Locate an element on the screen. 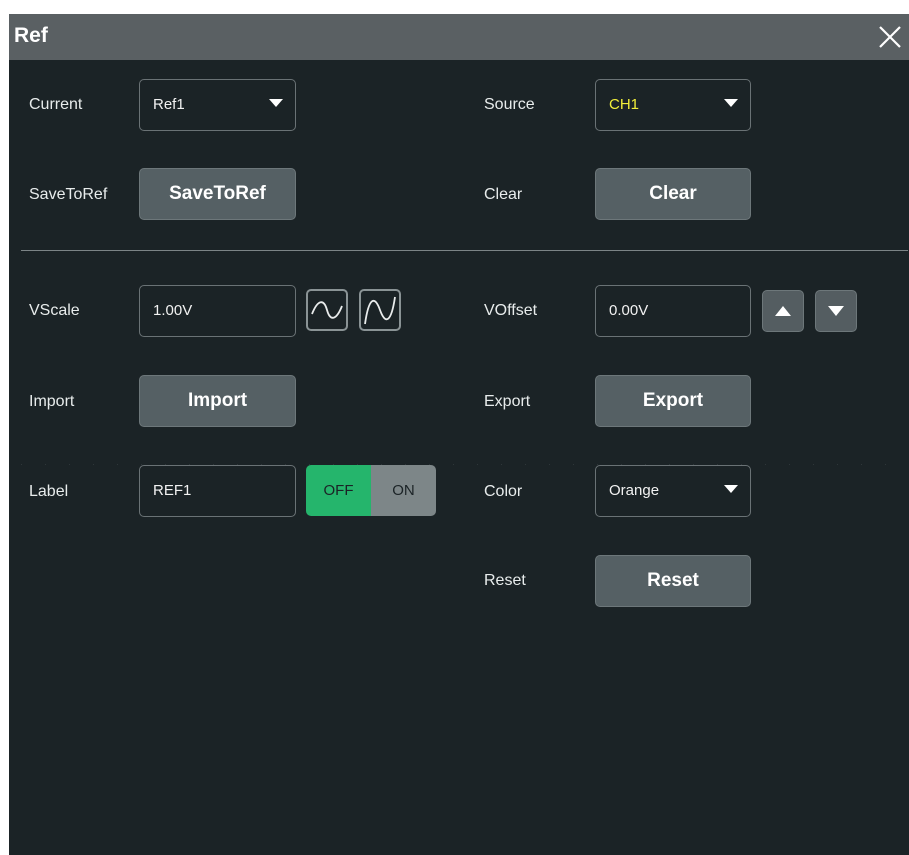 The height and width of the screenshot is (855, 909). export-label: Export is located at coordinates (507, 401).